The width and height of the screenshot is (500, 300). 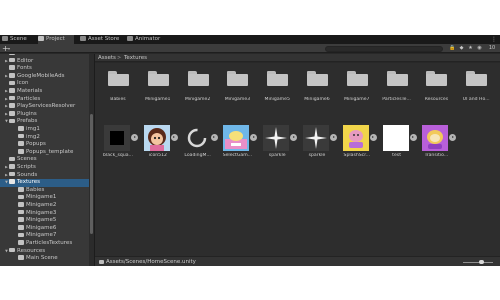 I want to click on folder-tile: Minigame3, so click(x=237, y=84).